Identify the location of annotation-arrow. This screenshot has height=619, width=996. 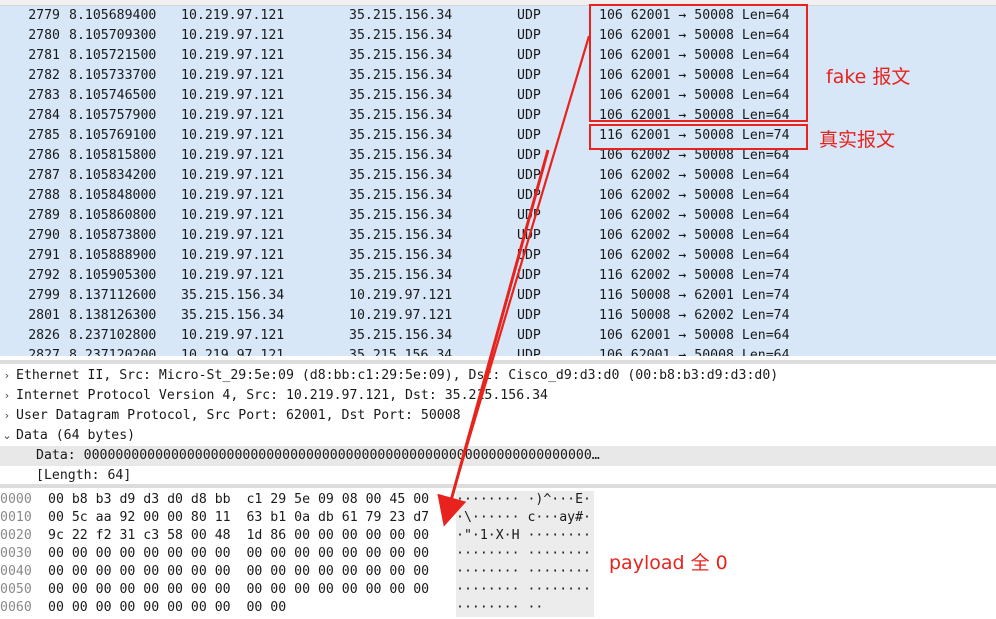
(514, 281).